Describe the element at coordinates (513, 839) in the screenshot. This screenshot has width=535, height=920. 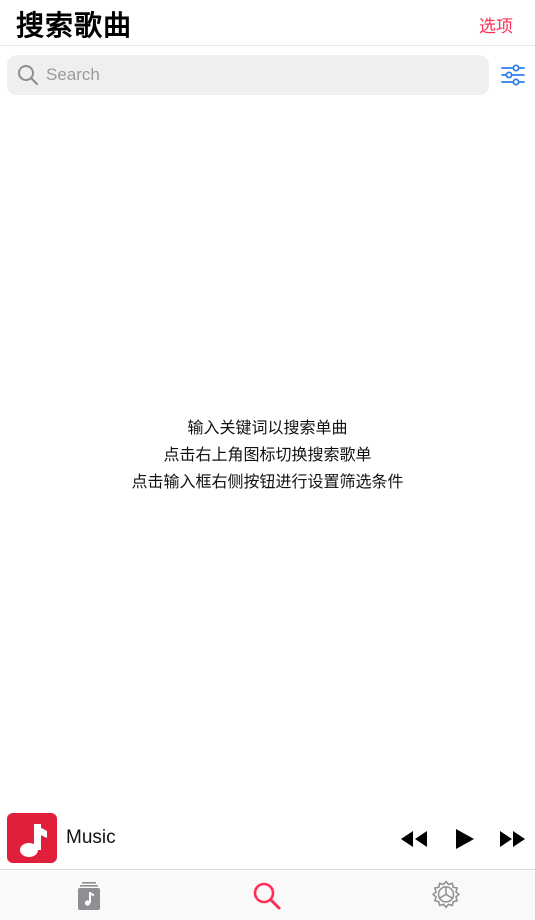
I see `fast-forward-icon` at that location.